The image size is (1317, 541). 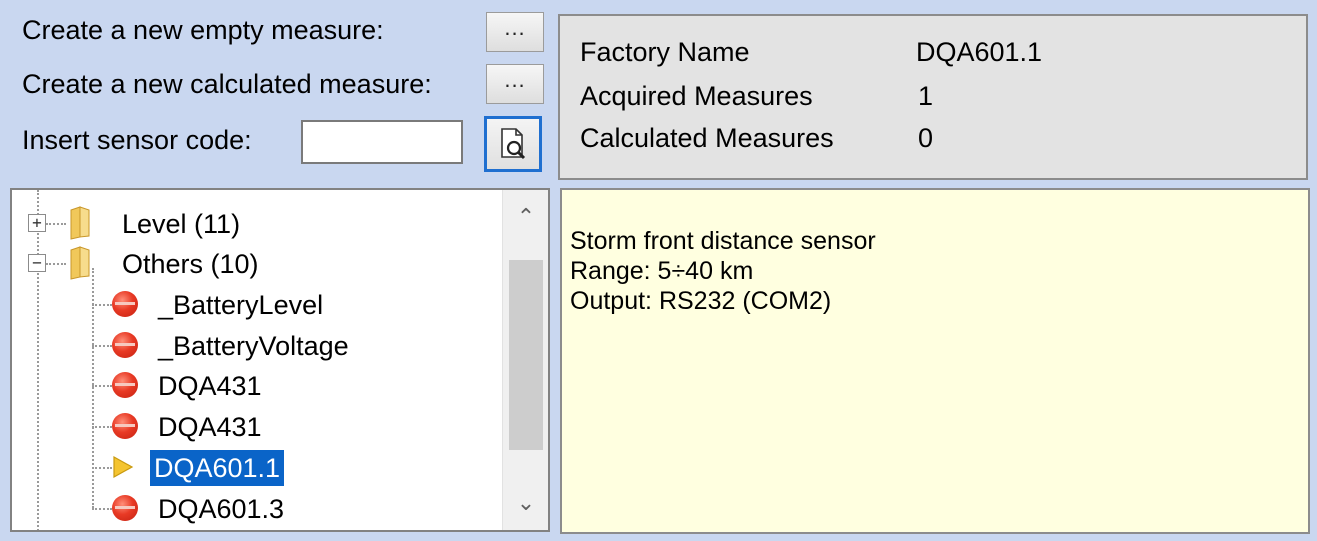 I want to click on tree-group-others: Others (10), so click(x=190, y=264).